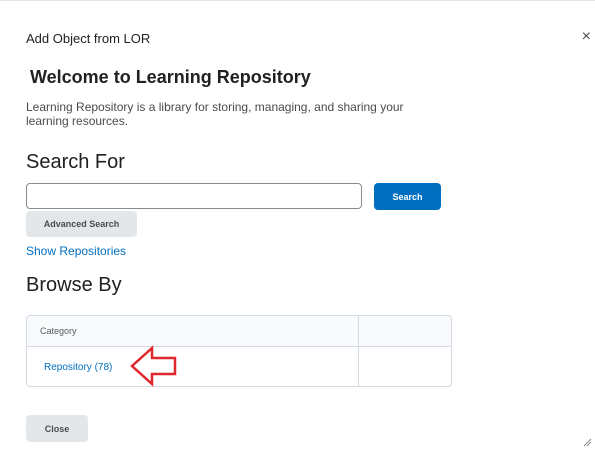 The width and height of the screenshot is (595, 450). I want to click on search-input, so click(194, 196).